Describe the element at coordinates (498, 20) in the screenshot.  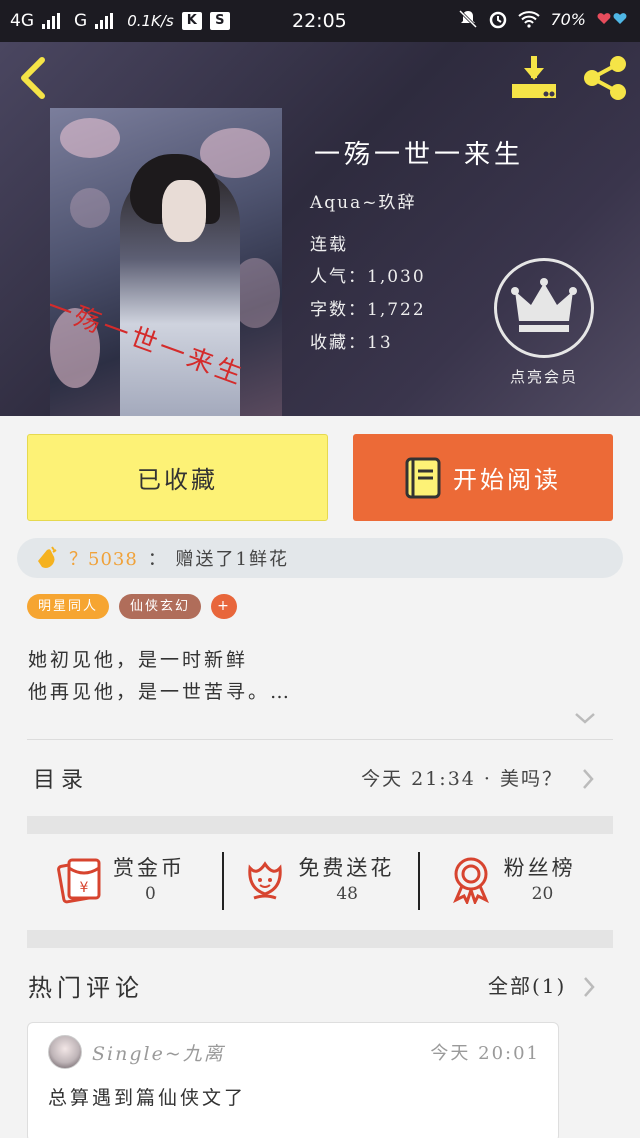
I see `alarm-icon` at that location.